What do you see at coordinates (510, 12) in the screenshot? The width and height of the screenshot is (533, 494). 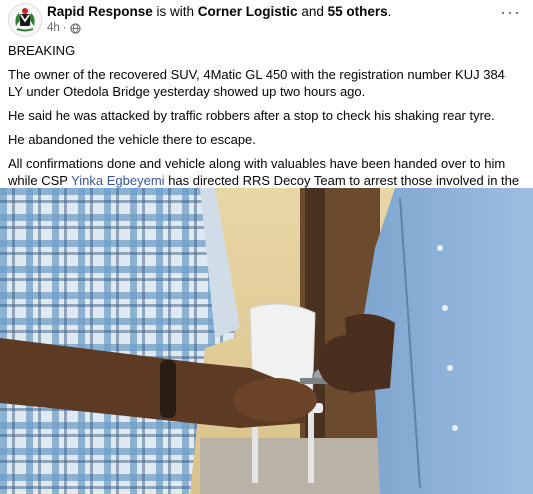 I see `more-options-icon: ···` at bounding box center [510, 12].